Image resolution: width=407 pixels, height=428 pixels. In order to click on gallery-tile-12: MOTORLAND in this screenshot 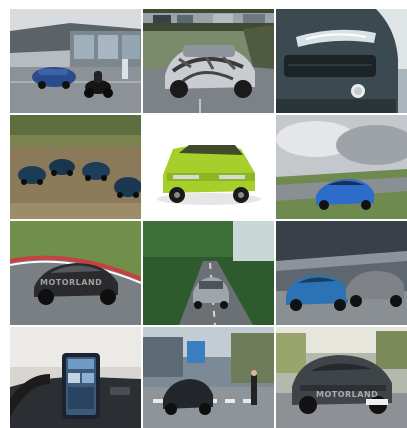, I will do `click(341, 377)`.